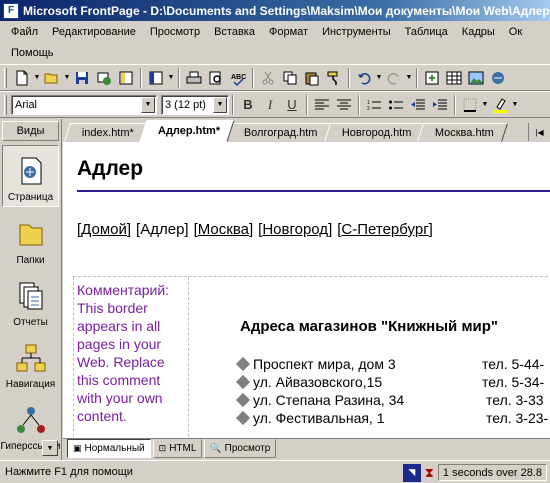 Image resolution: width=550 pixels, height=483 pixels. I want to click on tab-html-label: HTML, so click(183, 448).